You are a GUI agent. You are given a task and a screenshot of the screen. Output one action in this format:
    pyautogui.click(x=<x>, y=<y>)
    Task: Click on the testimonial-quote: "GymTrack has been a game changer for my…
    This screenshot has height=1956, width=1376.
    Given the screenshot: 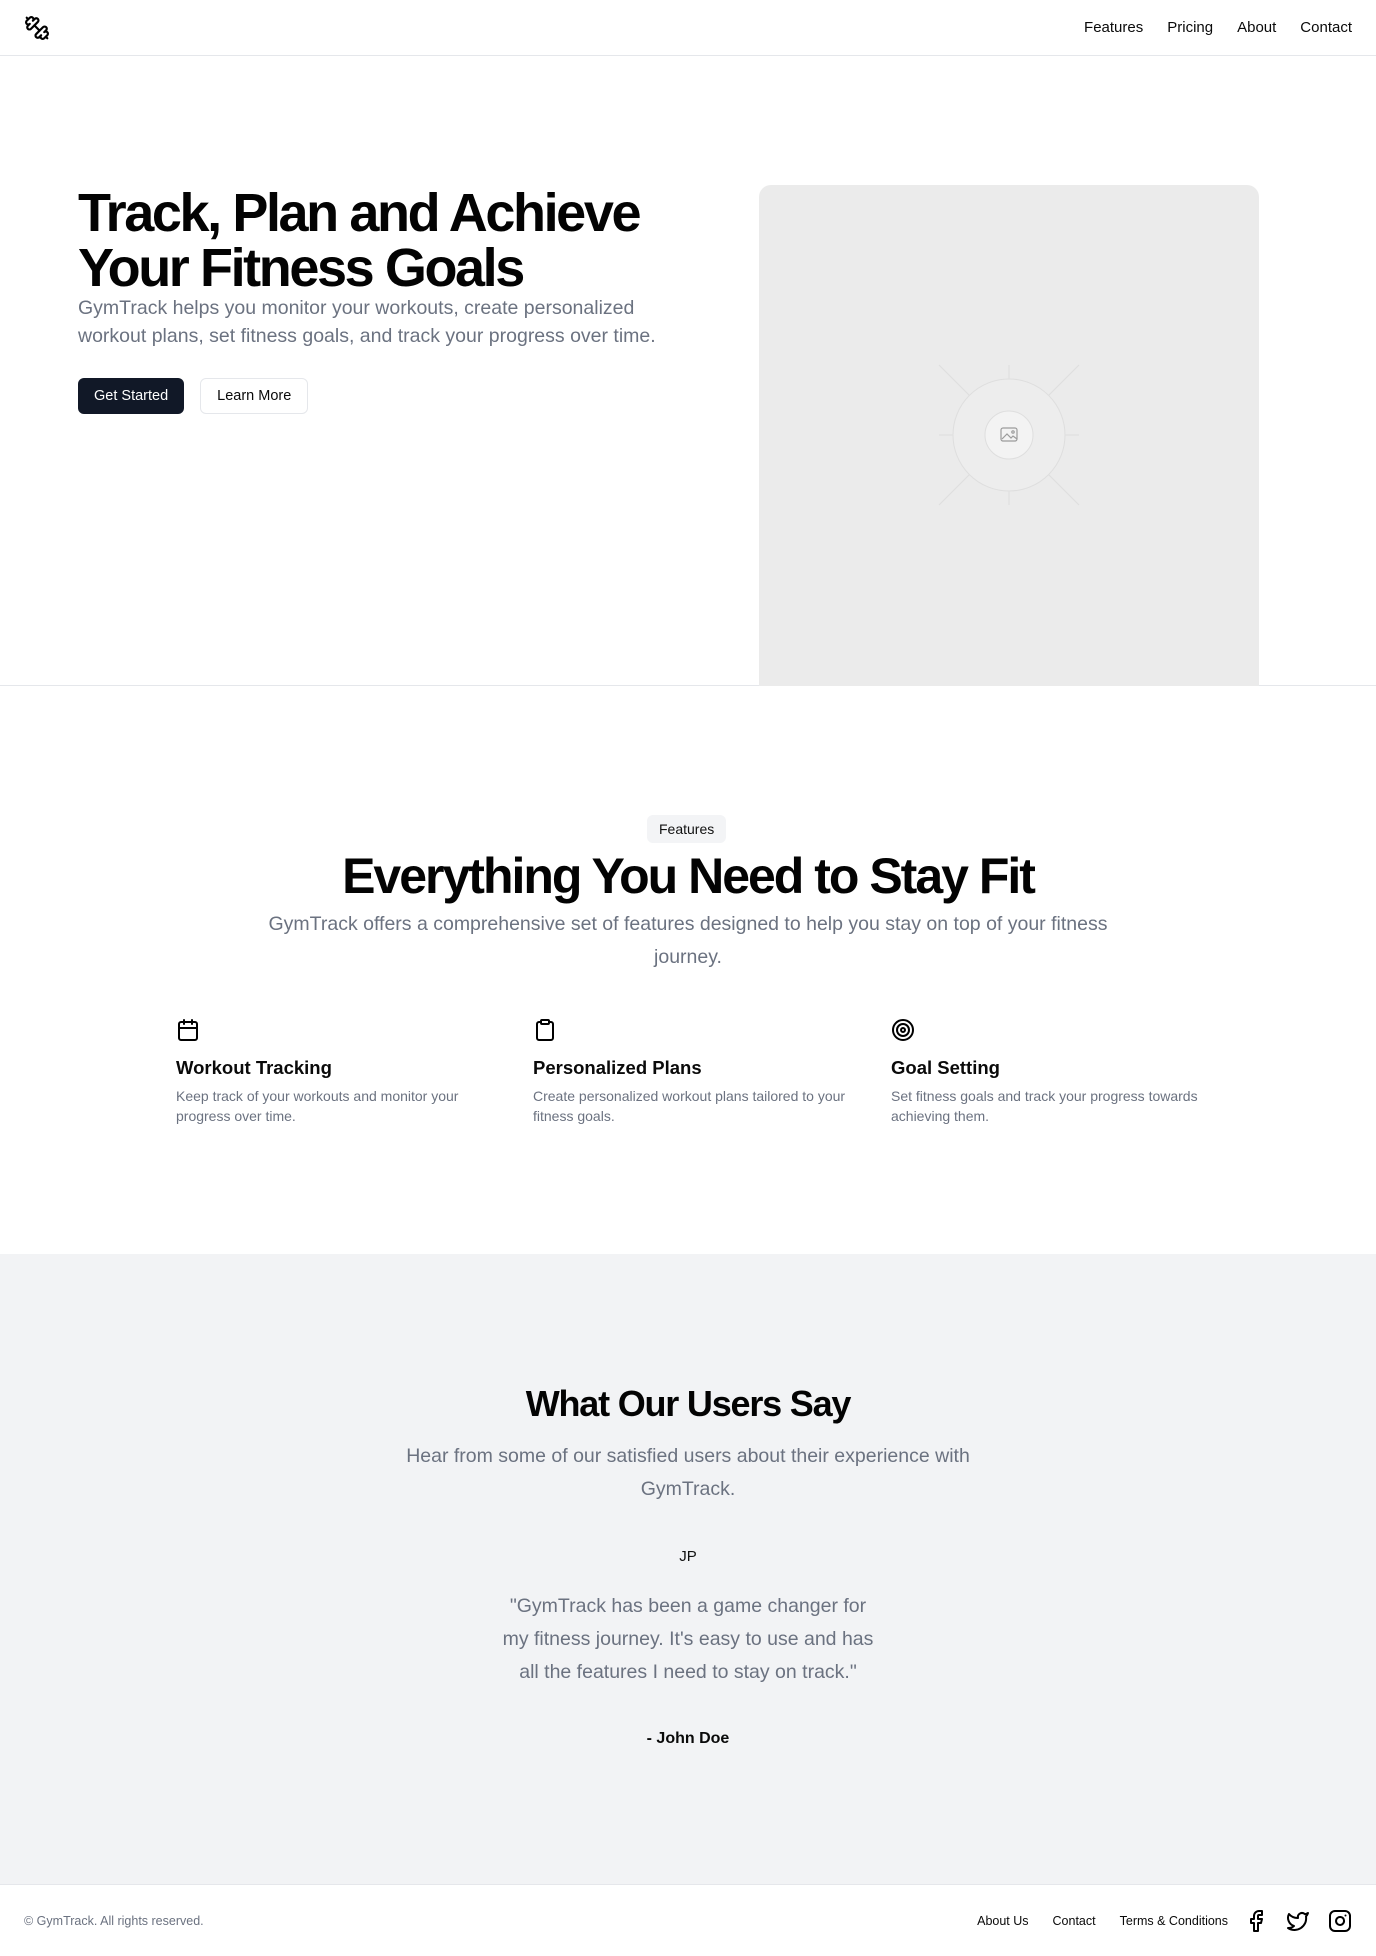 What is the action you would take?
    pyautogui.click(x=688, y=1639)
    